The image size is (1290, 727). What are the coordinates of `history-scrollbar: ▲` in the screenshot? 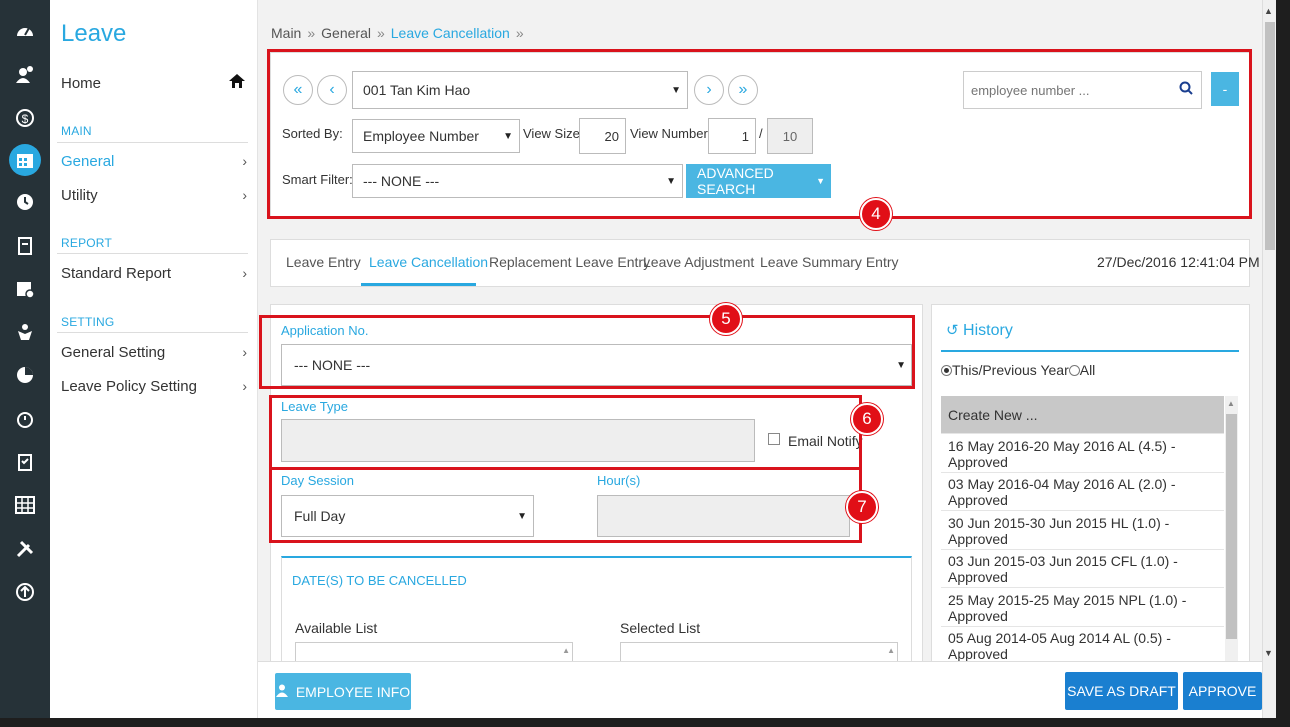 It's located at (1231, 529).